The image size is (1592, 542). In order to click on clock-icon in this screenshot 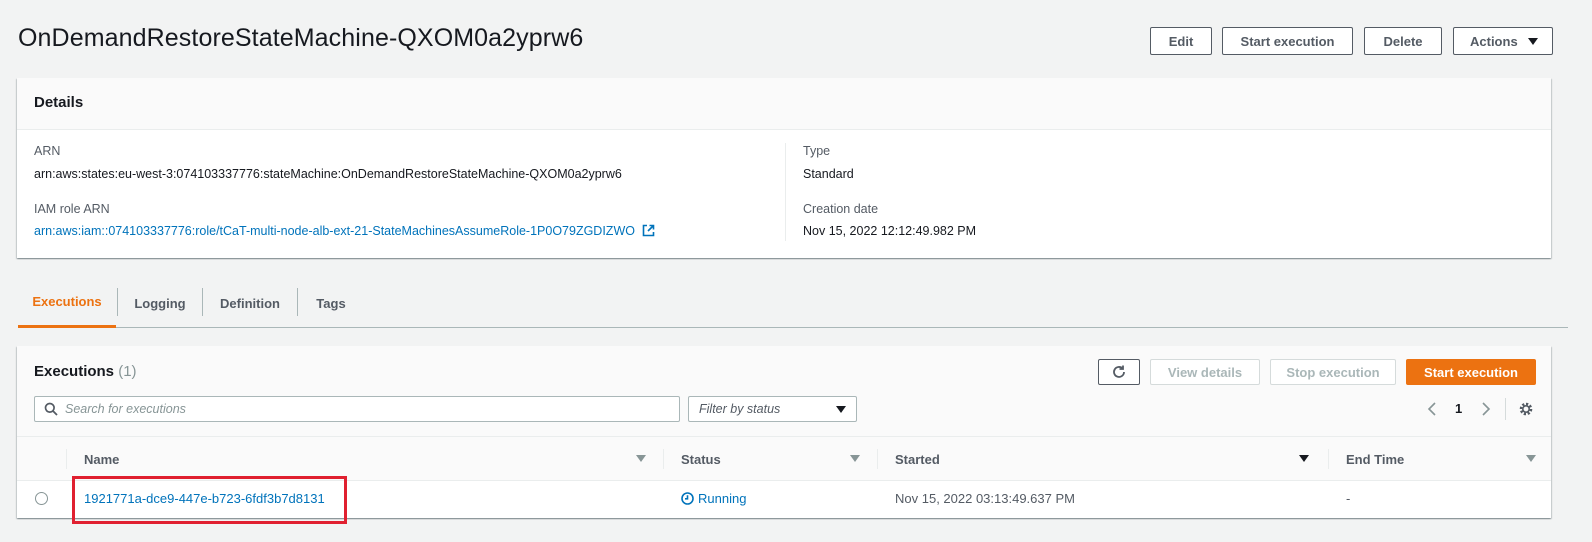, I will do `click(687, 498)`.